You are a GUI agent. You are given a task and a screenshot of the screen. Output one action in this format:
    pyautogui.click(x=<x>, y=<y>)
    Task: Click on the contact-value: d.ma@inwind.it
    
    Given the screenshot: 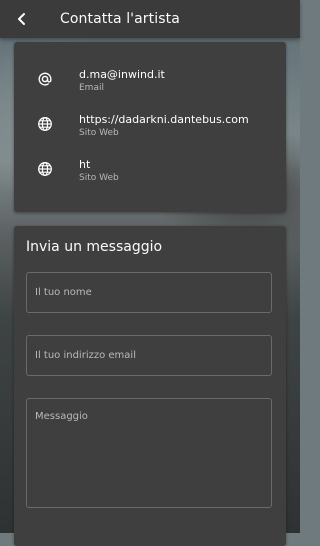 What is the action you would take?
    pyautogui.click(x=122, y=74)
    